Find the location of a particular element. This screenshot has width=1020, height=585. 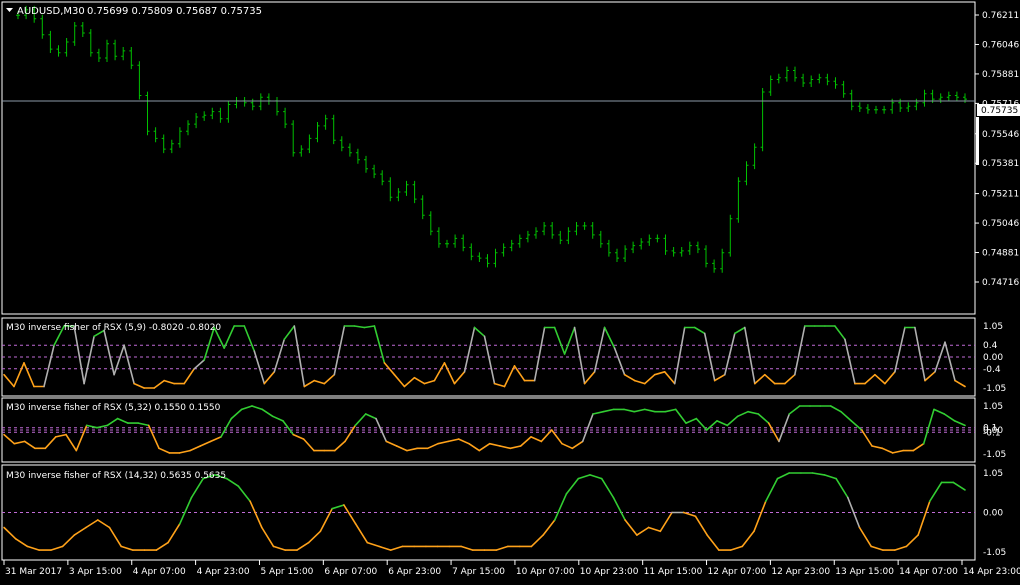

time-tick-label: 7 Apr 15:00 is located at coordinates (478, 572).